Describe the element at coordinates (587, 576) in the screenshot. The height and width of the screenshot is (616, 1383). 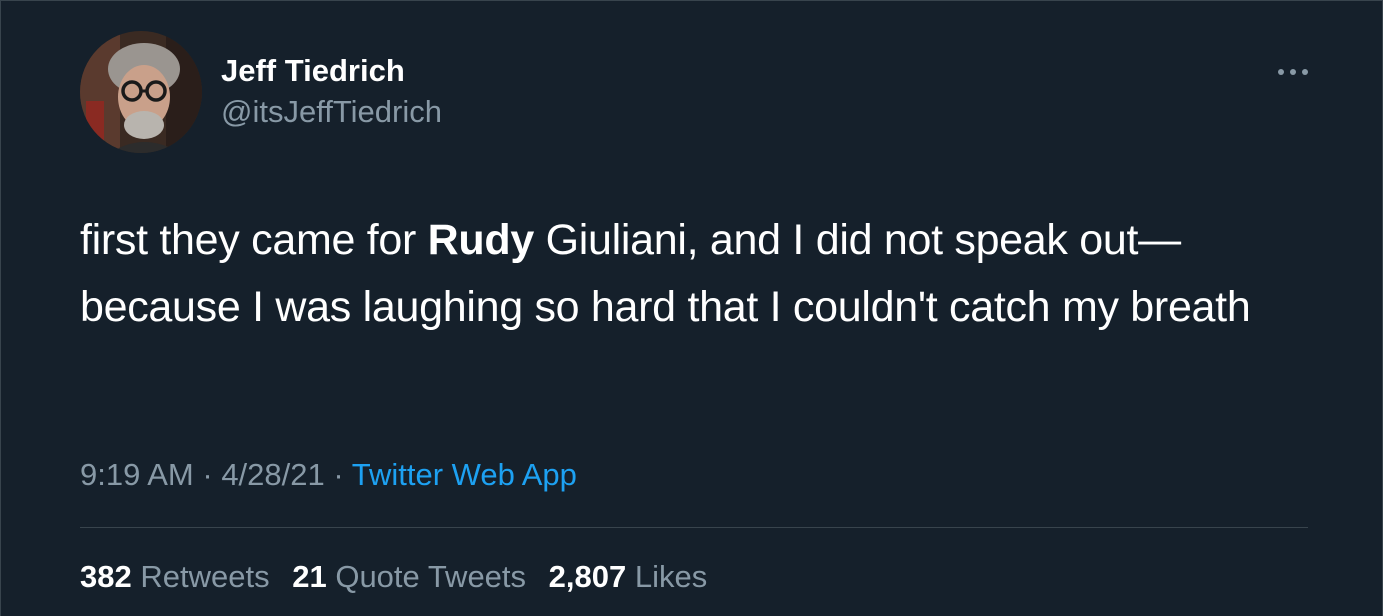
I see `likes-count: 2,807` at that location.